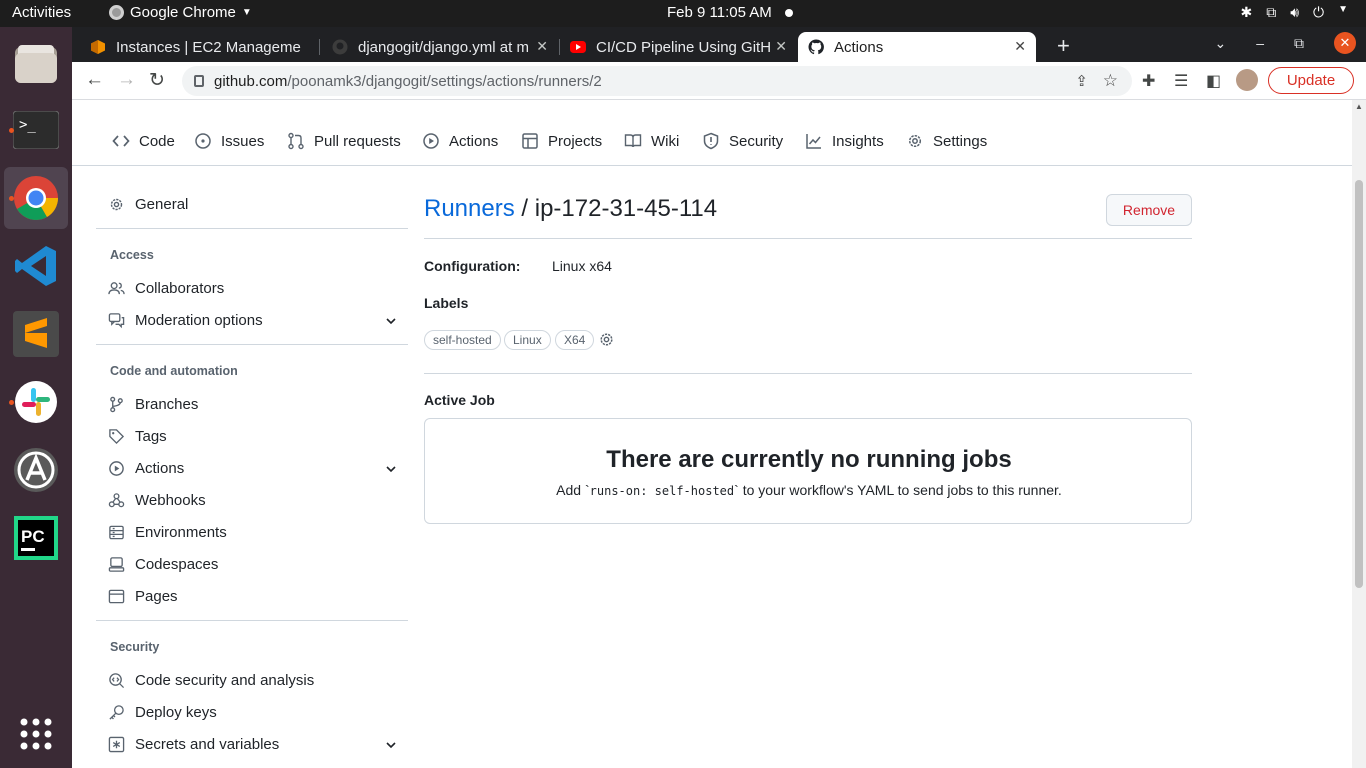 Image resolution: width=1366 pixels, height=768 pixels. Describe the element at coordinates (41, 12) in the screenshot. I see `activities-button: Activities` at that location.